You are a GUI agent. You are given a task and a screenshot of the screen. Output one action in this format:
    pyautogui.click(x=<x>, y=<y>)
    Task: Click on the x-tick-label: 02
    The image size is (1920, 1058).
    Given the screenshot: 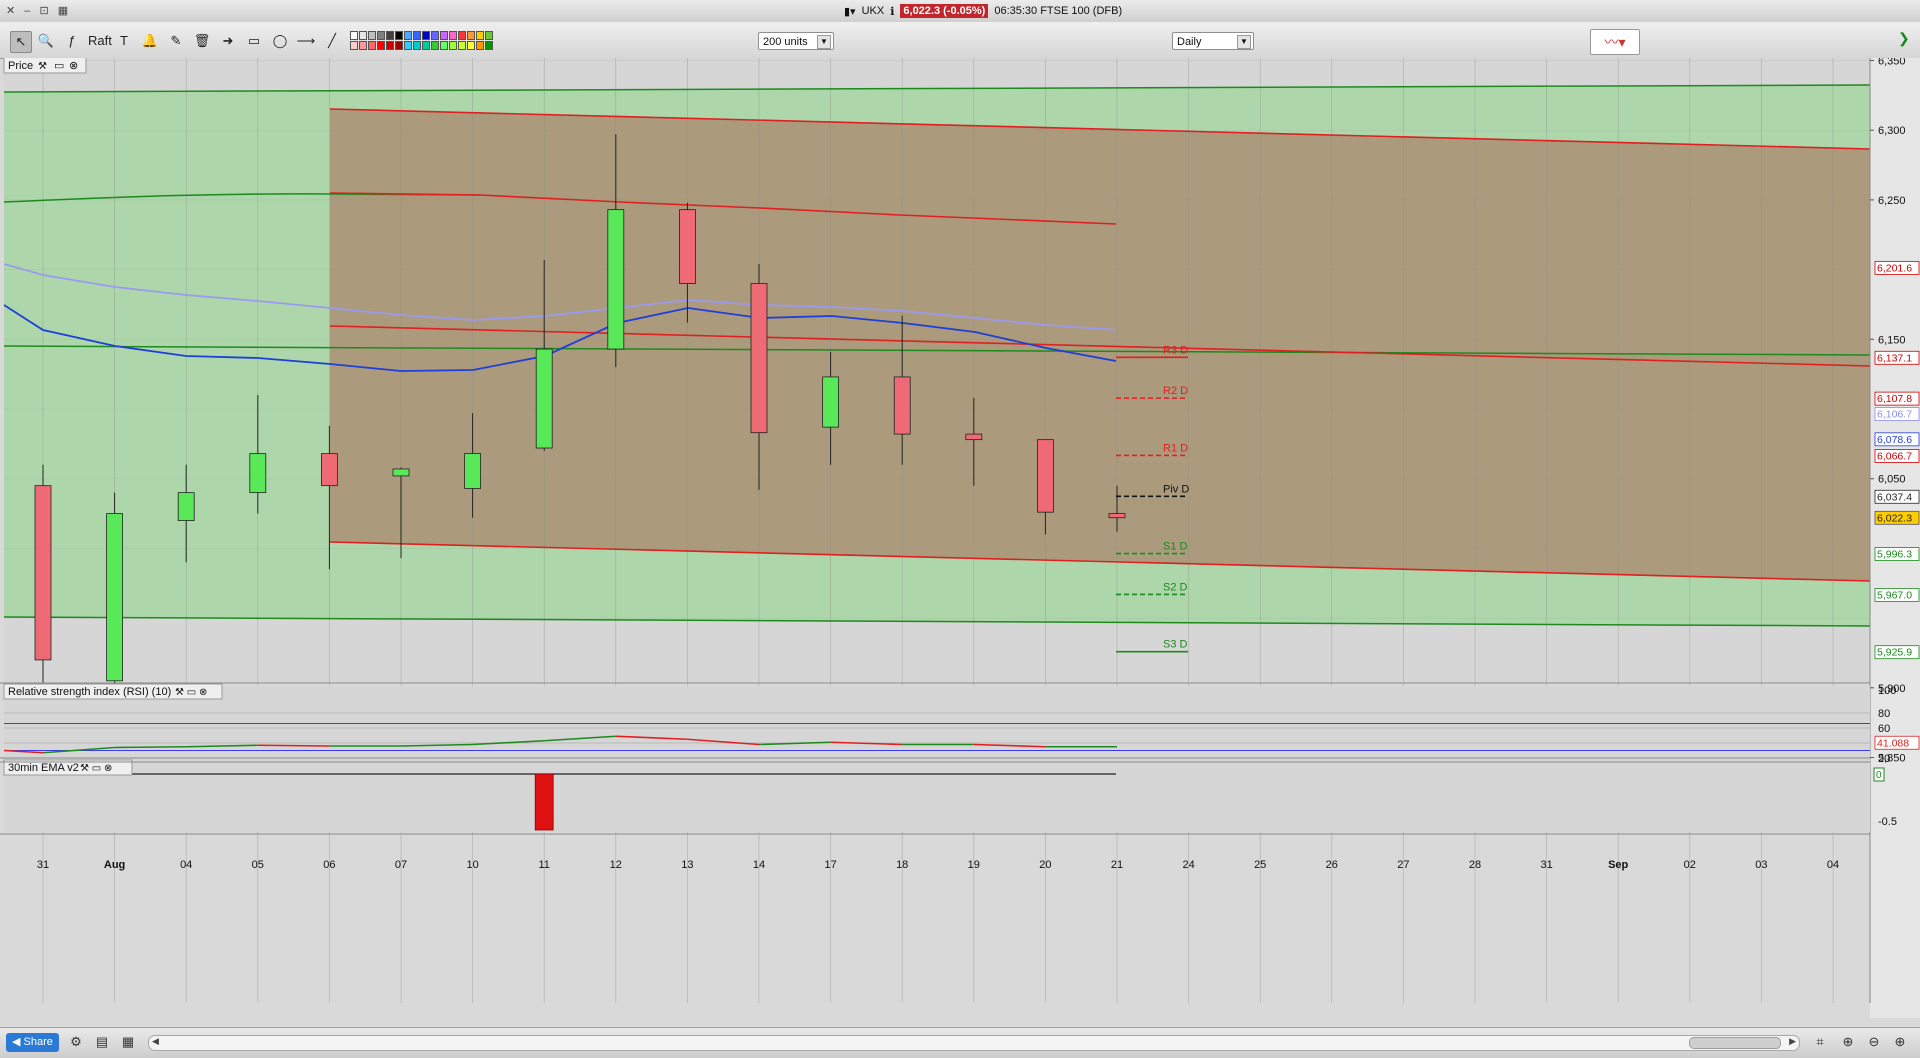 What is the action you would take?
    pyautogui.click(x=1690, y=865)
    